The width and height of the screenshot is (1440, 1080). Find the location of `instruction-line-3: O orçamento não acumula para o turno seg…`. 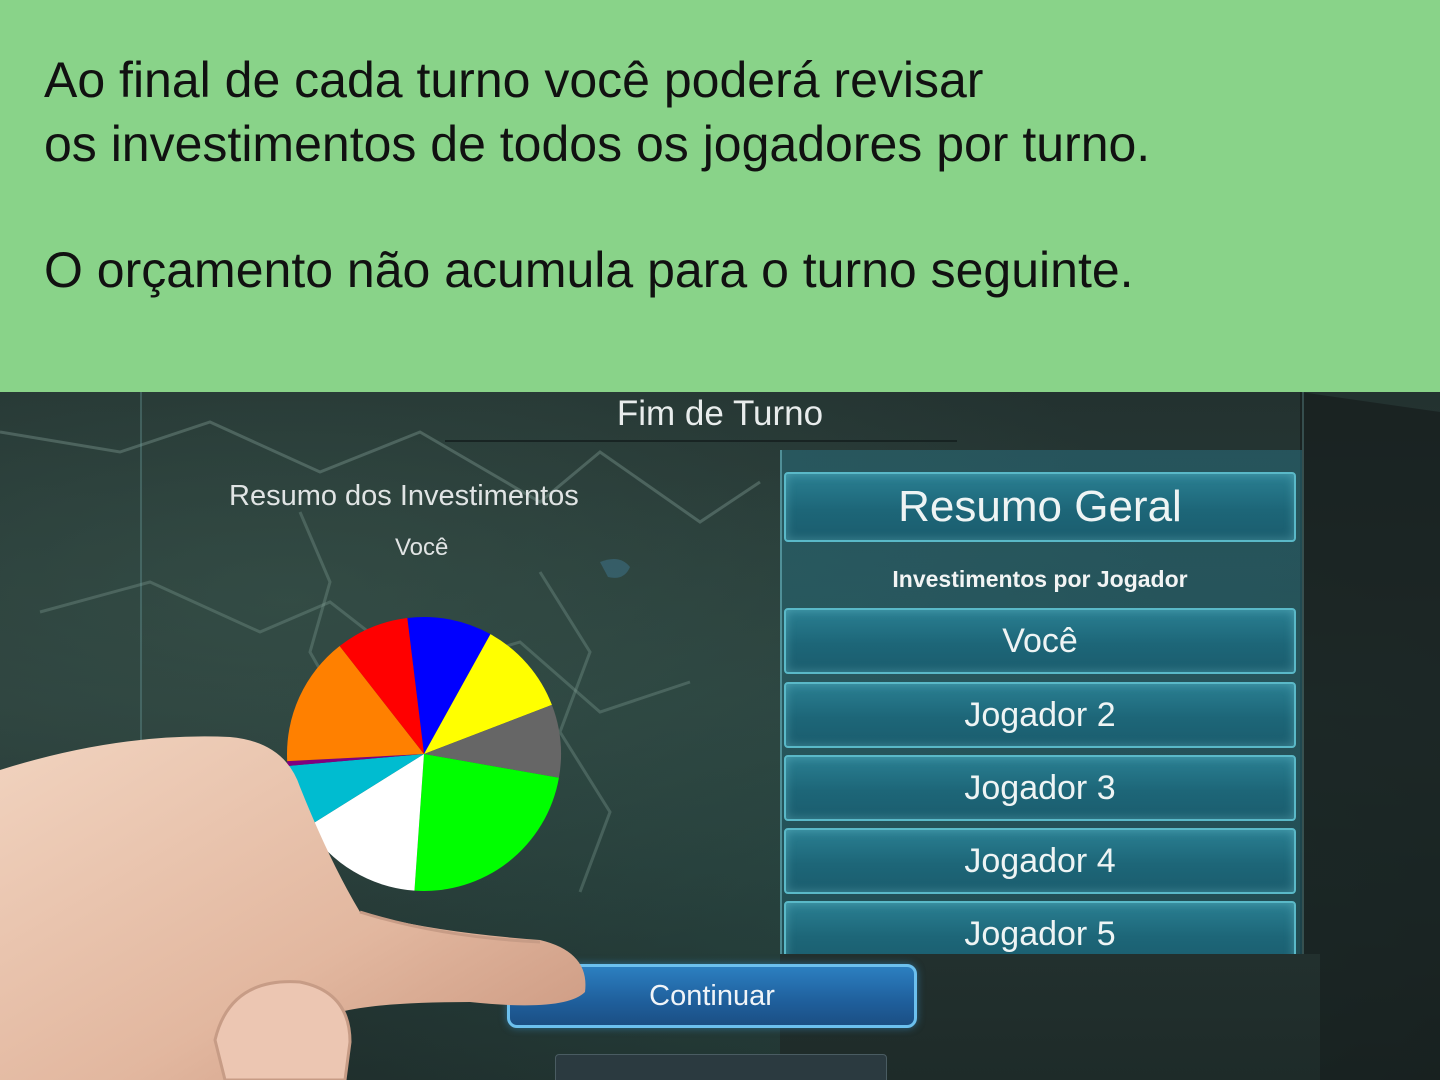

instruction-line-3: O orçamento não acumula para o turno seg… is located at coordinates (589, 270).